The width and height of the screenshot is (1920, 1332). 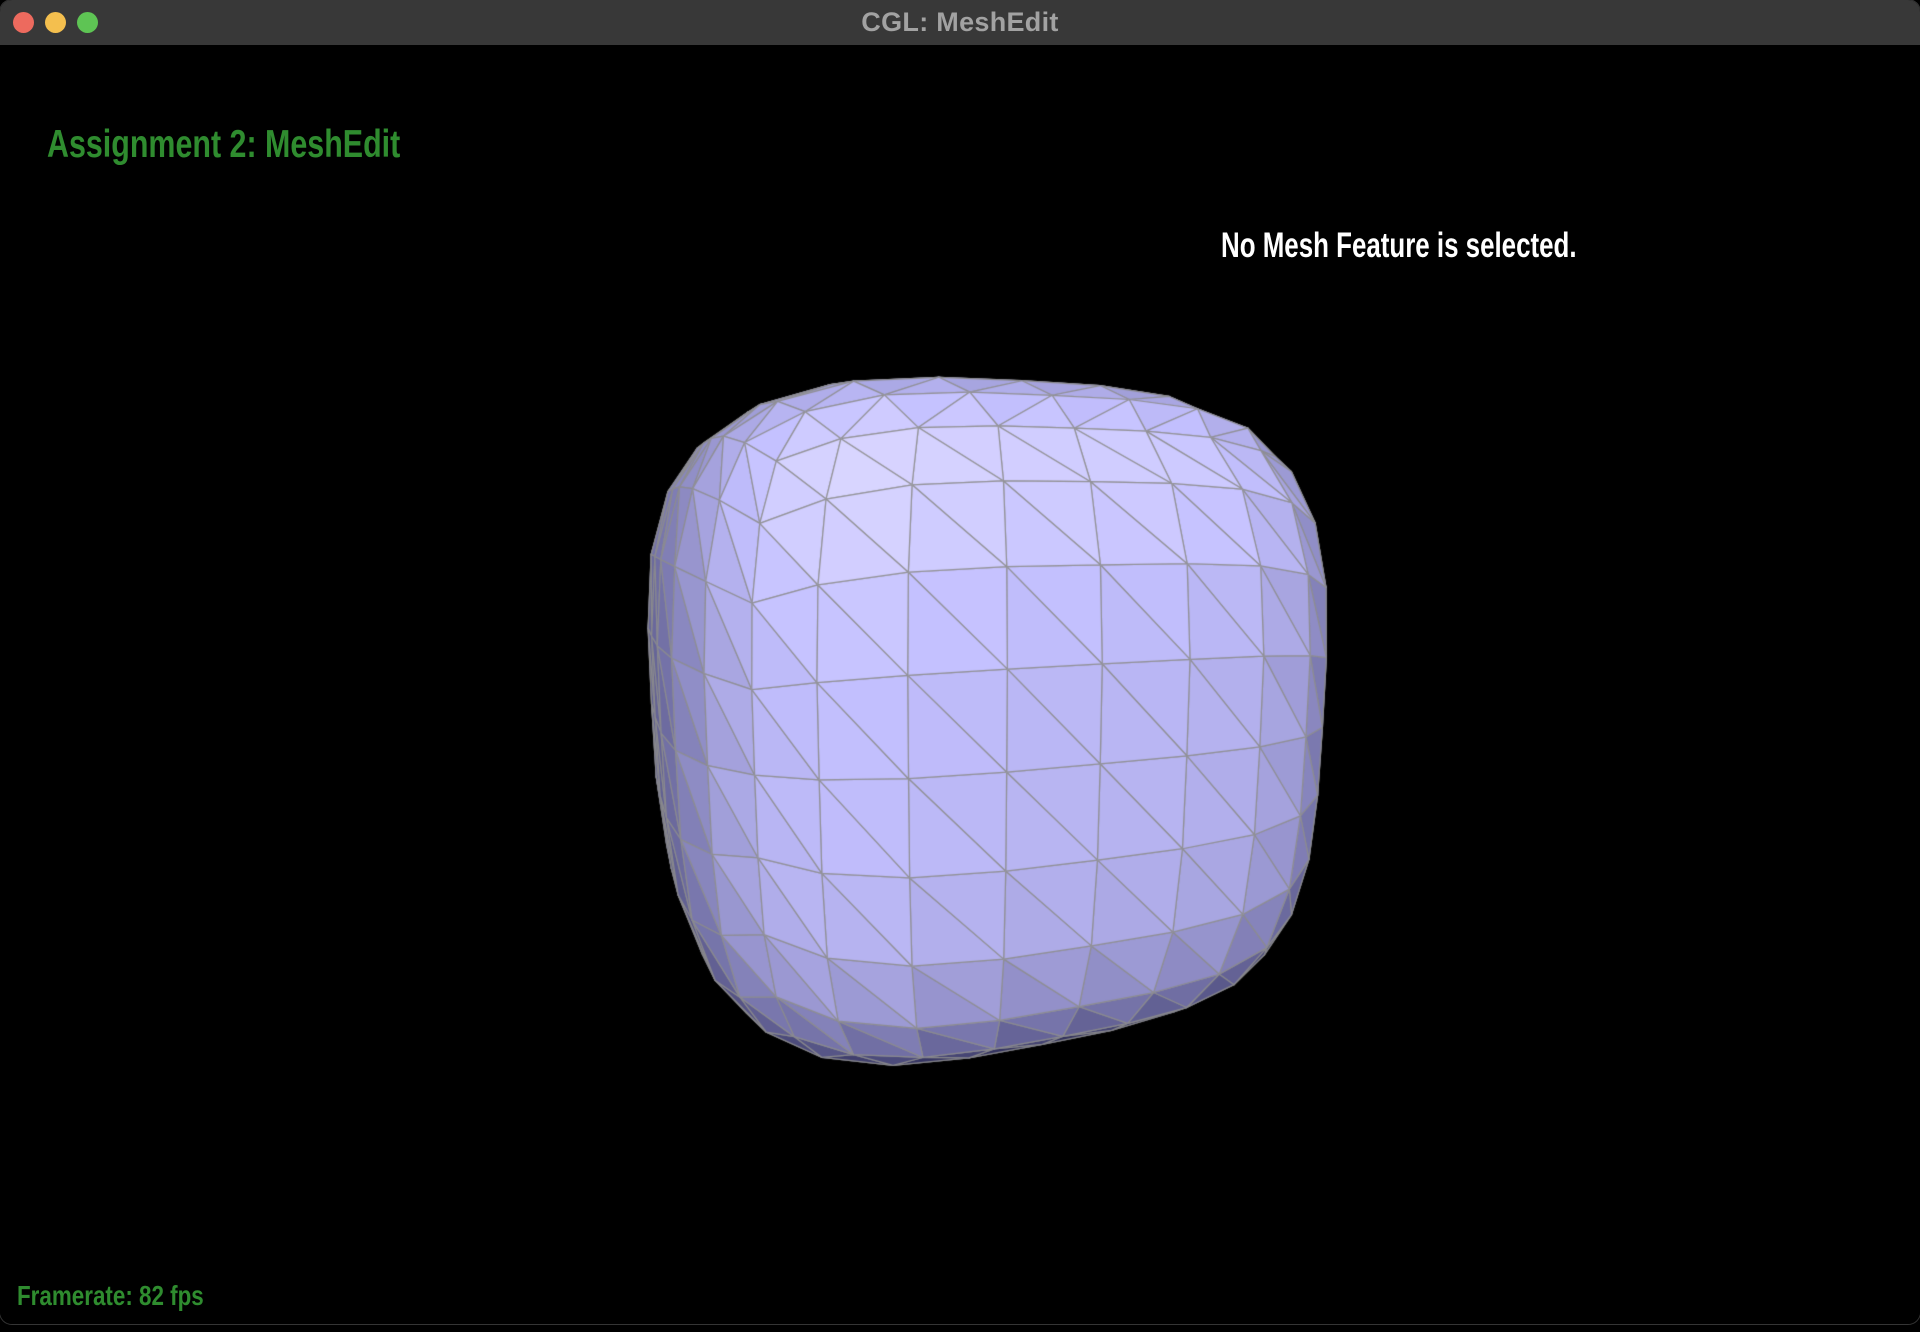 I want to click on zoom-button, so click(x=87, y=22).